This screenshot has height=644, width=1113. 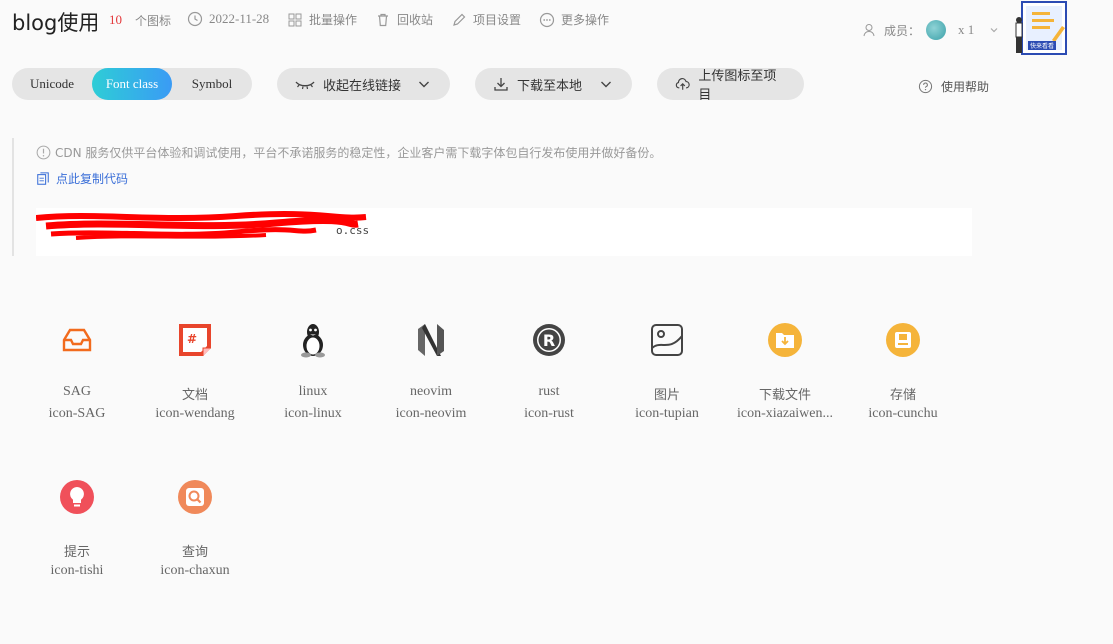 What do you see at coordinates (77, 538) in the screenshot?
I see `icon-card-tishi: 提示 icon-tishi` at bounding box center [77, 538].